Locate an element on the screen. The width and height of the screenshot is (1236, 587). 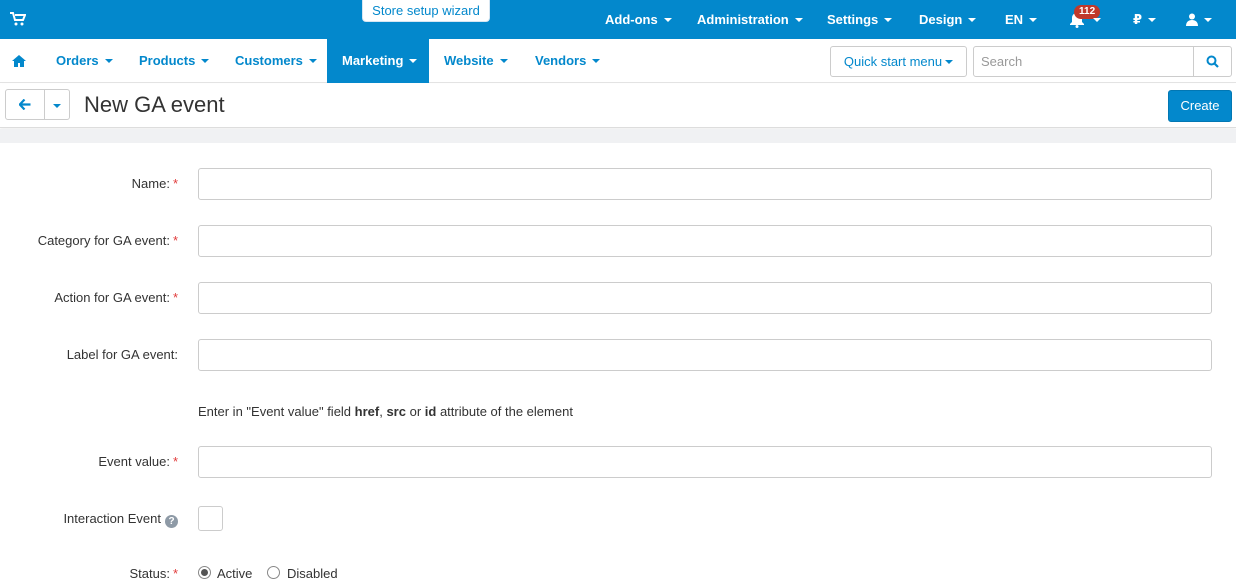
status-active-label: Active is located at coordinates (234, 573).